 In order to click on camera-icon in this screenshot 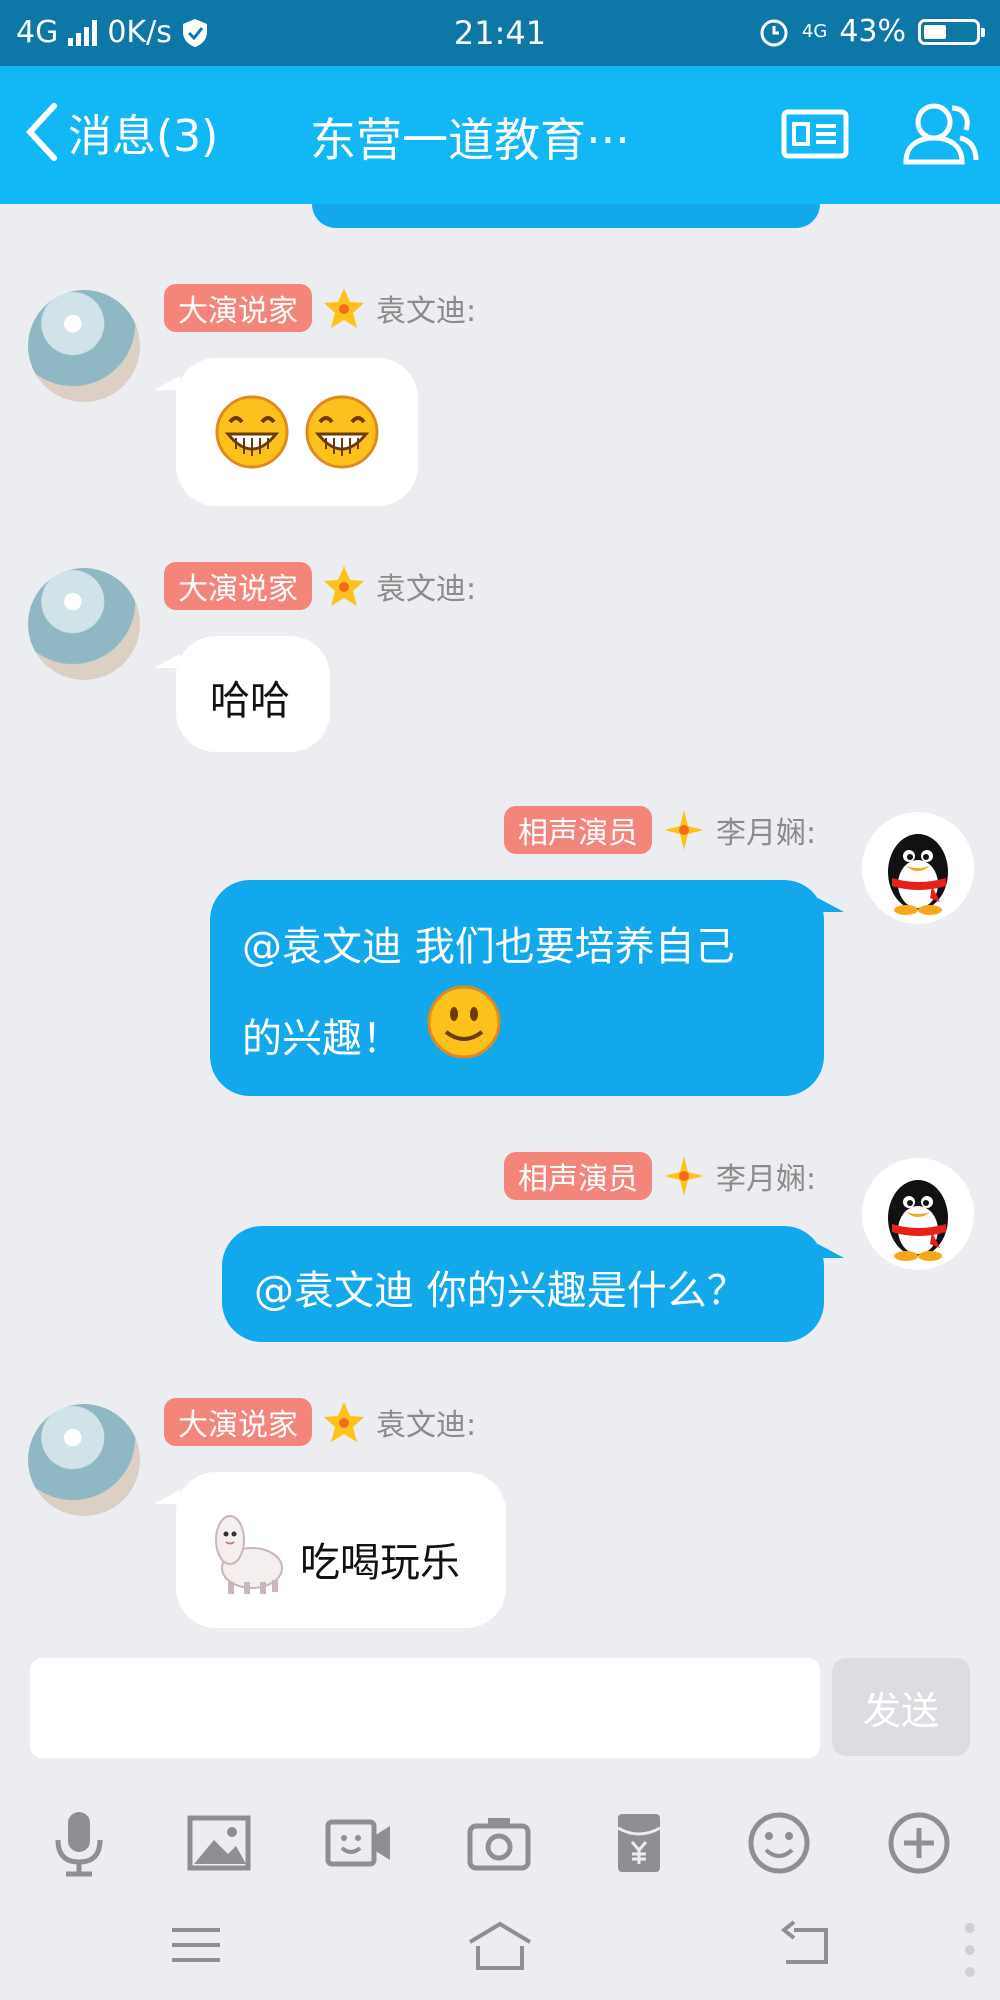, I will do `click(499, 1843)`.